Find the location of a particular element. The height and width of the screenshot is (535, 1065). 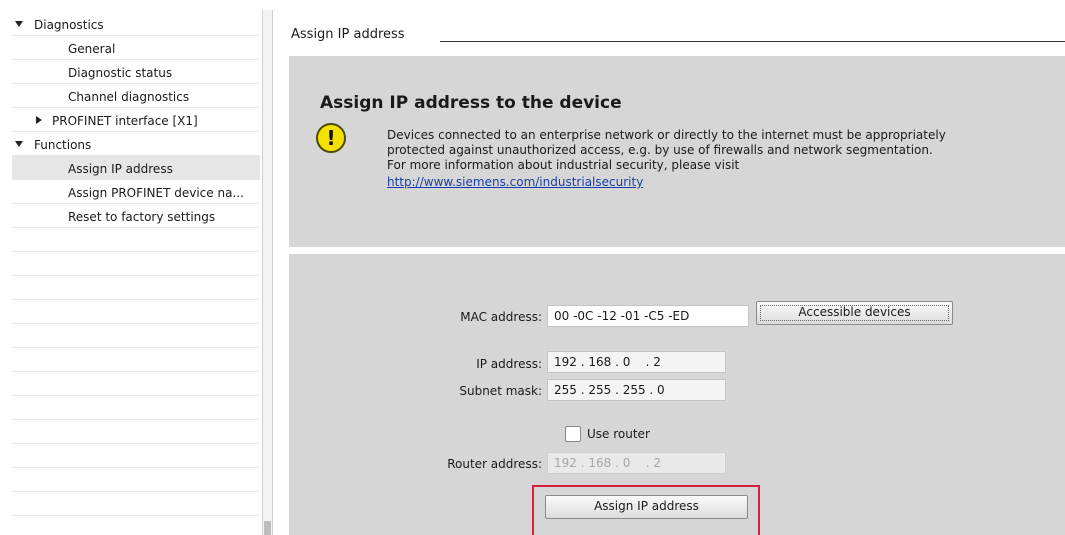

chevron-right-icon is located at coordinates (39, 120).